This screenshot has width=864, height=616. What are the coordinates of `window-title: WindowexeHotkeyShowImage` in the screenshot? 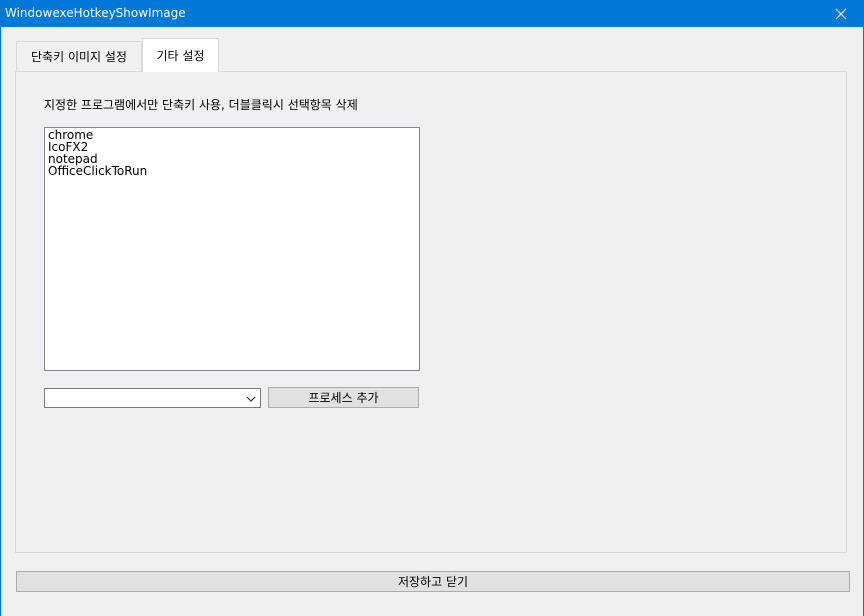 It's located at (95, 13).